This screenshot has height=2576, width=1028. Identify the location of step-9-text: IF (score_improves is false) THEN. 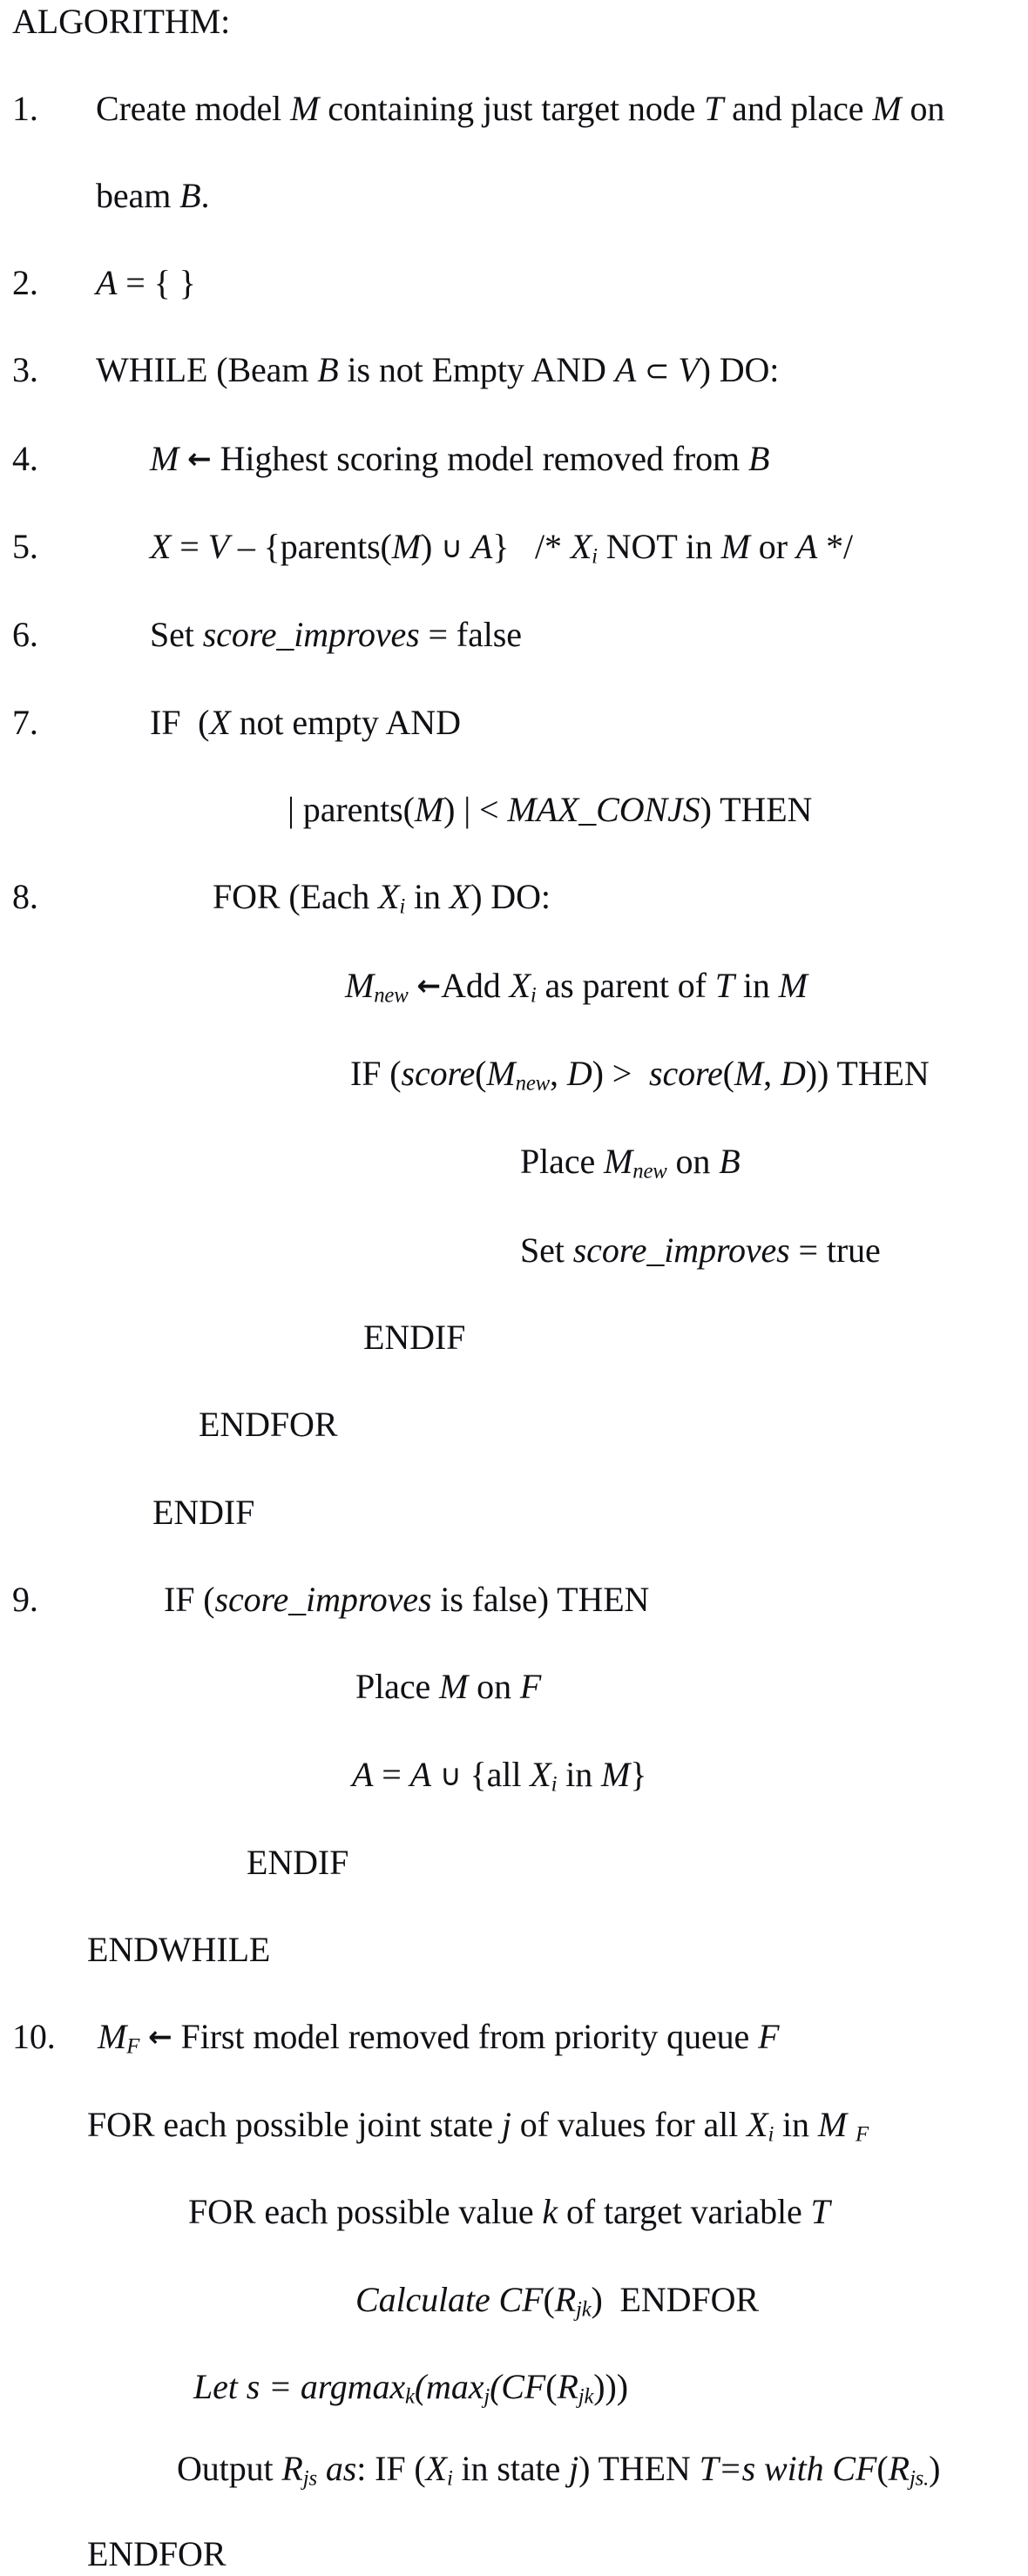
(407, 1599).